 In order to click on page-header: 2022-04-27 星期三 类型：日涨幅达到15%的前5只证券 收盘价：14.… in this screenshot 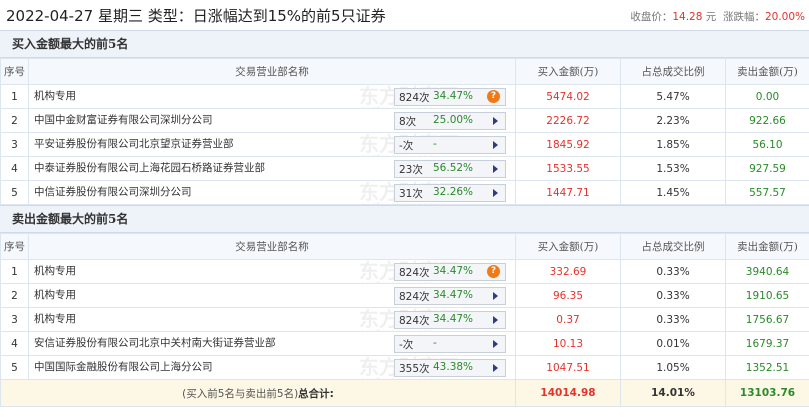, I will do `click(404, 15)`.